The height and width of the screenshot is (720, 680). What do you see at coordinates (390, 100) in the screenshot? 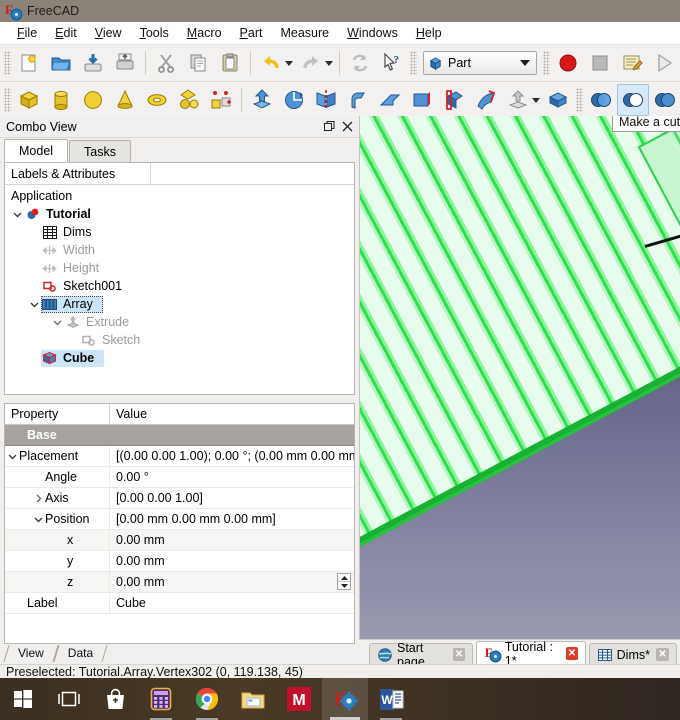
I see `chamfer-icon` at bounding box center [390, 100].